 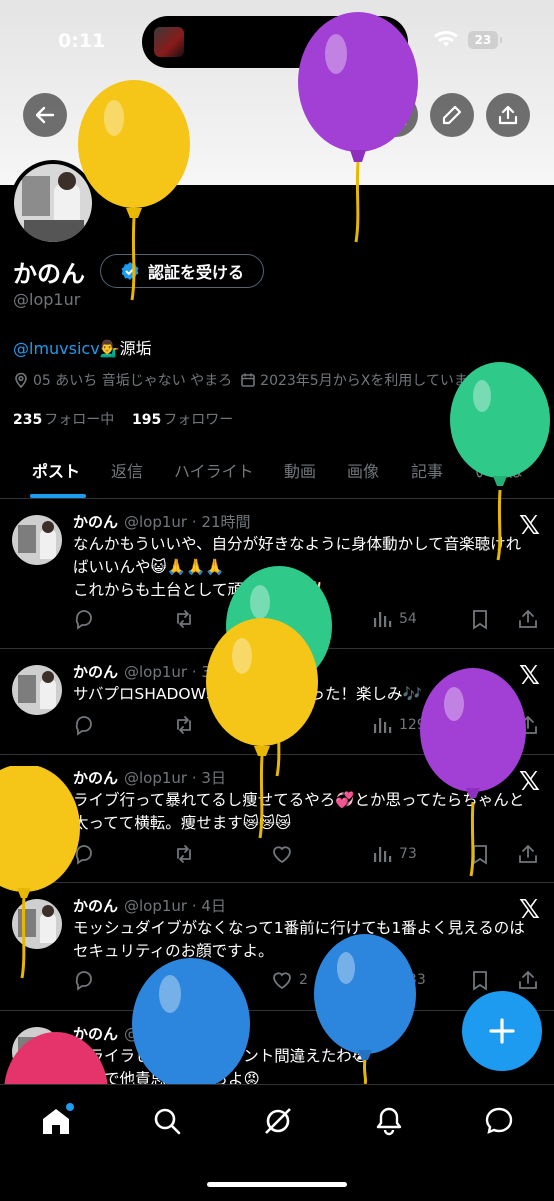 I want to click on post-time: 4日, so click(x=213, y=906).